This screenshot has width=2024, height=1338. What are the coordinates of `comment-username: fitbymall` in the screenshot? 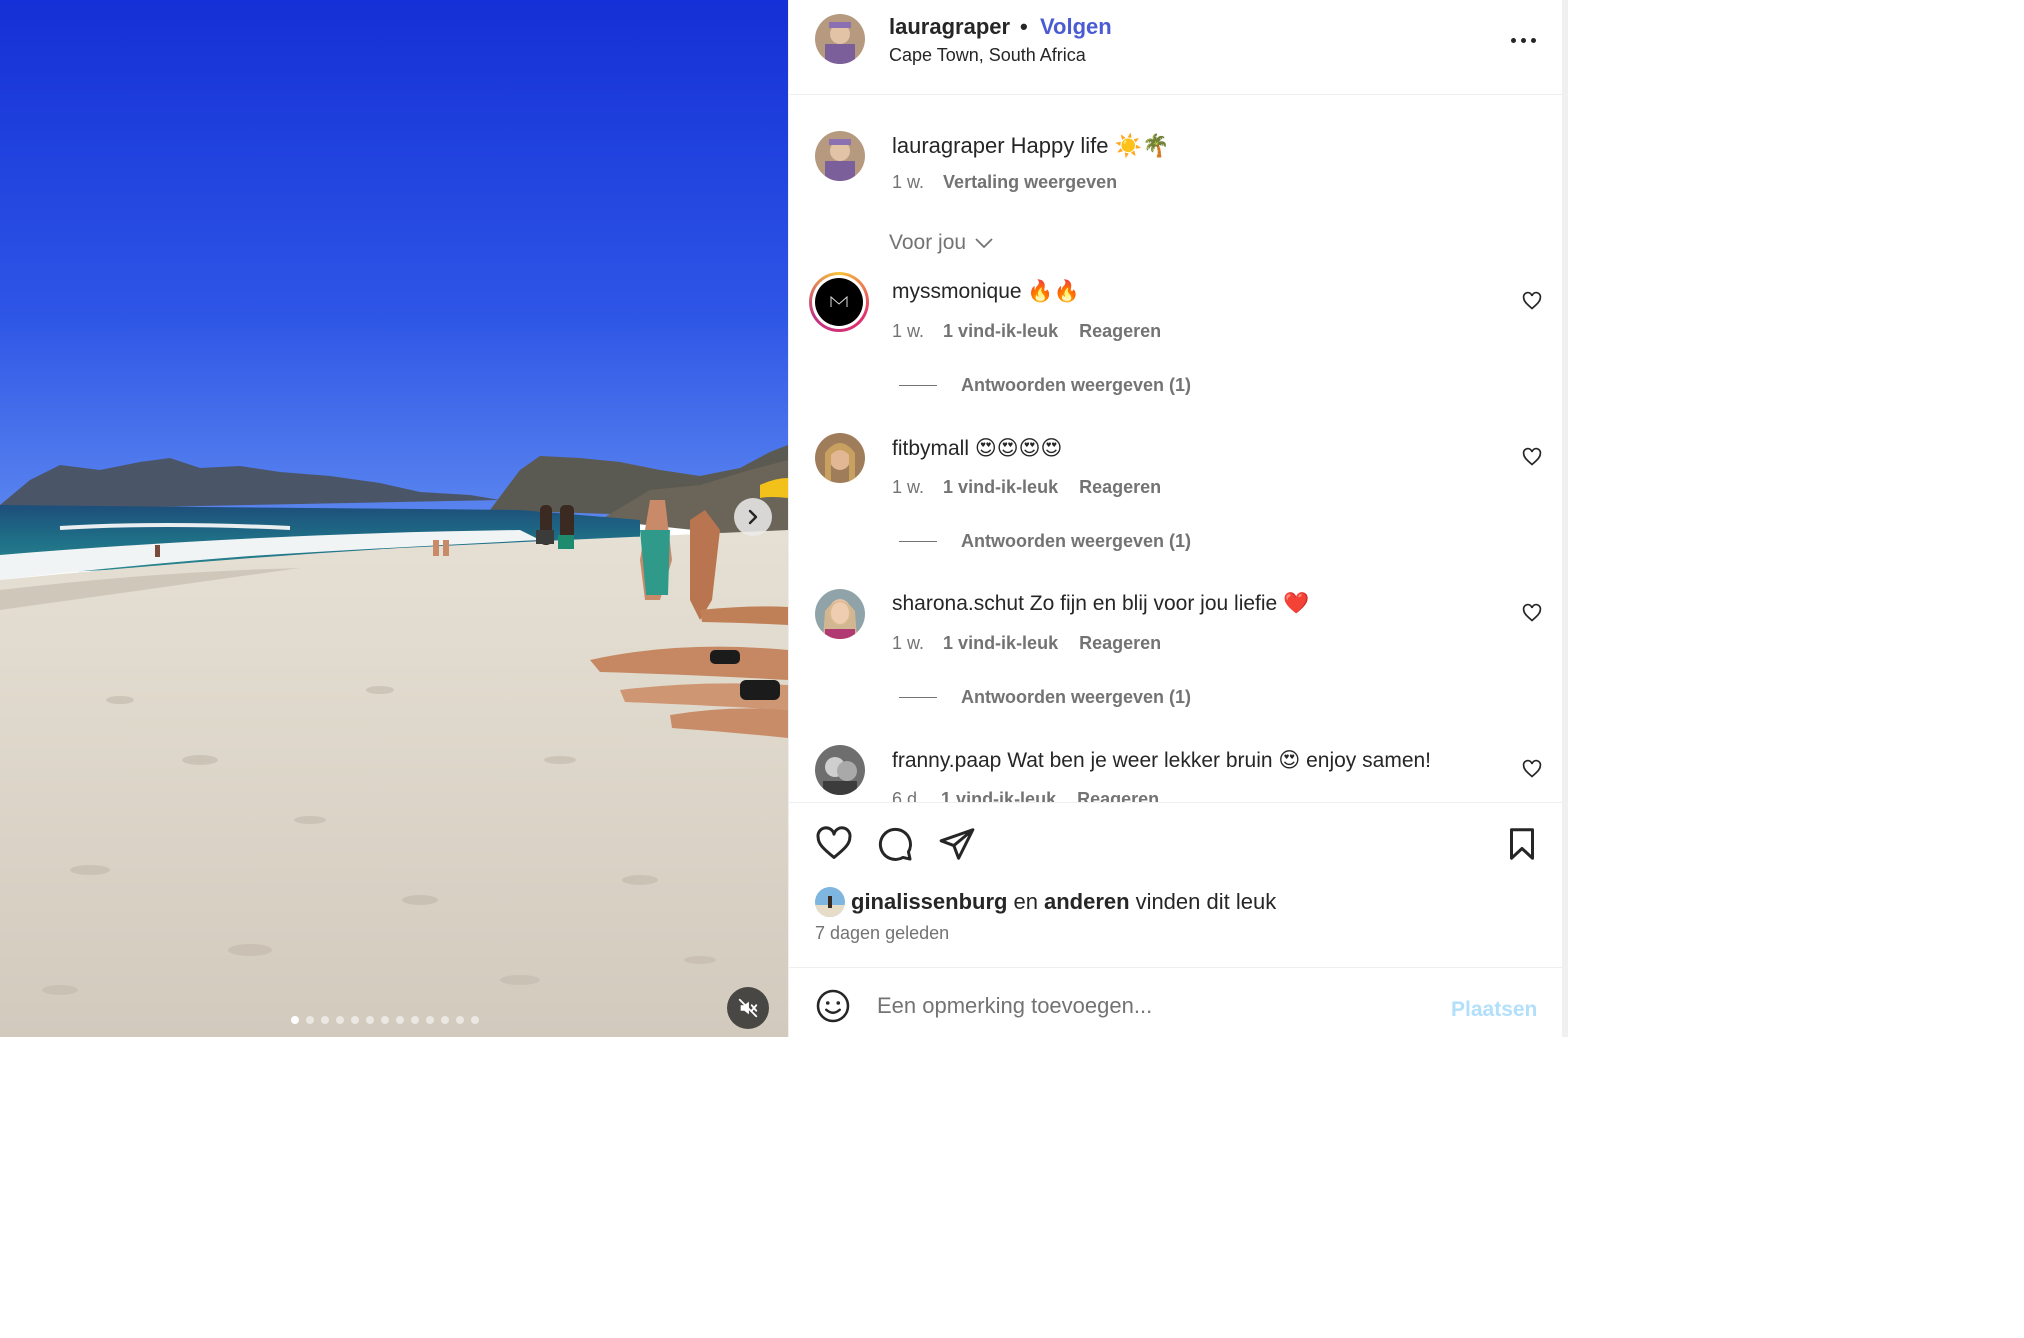 It's located at (930, 448).